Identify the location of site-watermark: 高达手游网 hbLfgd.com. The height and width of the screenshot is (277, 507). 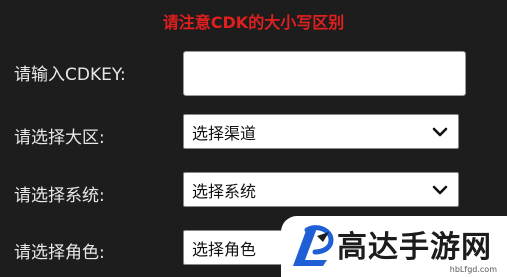
(394, 246).